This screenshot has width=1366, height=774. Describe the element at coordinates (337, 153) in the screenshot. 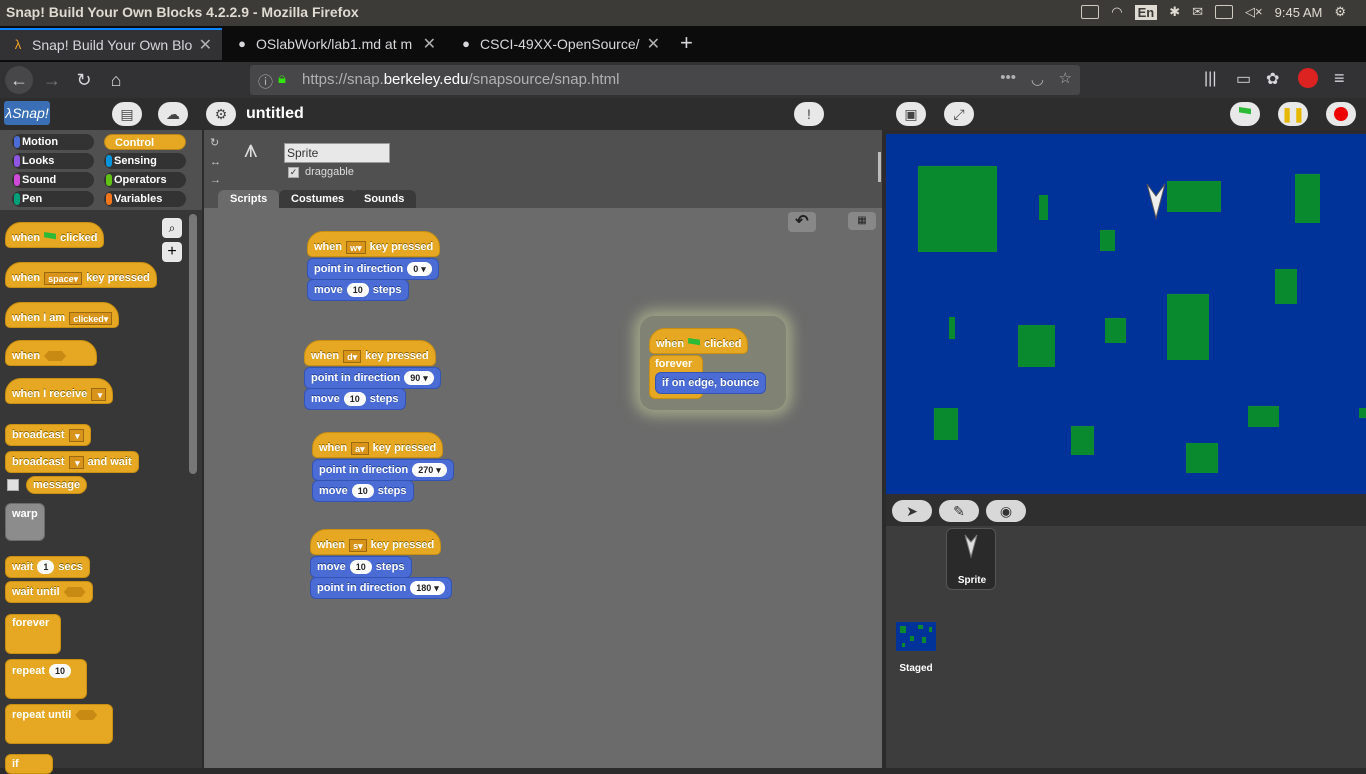

I see `sprite-name-input: Sprite` at that location.